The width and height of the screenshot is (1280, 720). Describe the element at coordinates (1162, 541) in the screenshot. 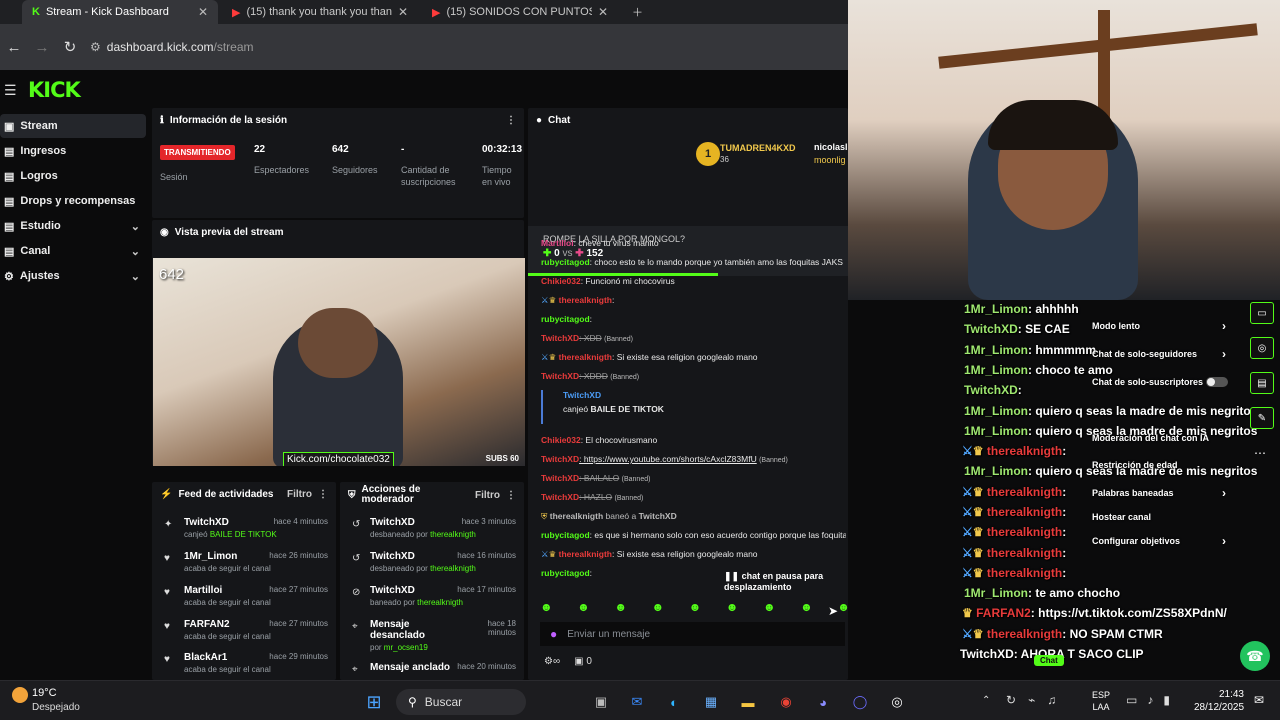

I see `menu-goals: Configurar objetivos ›` at that location.